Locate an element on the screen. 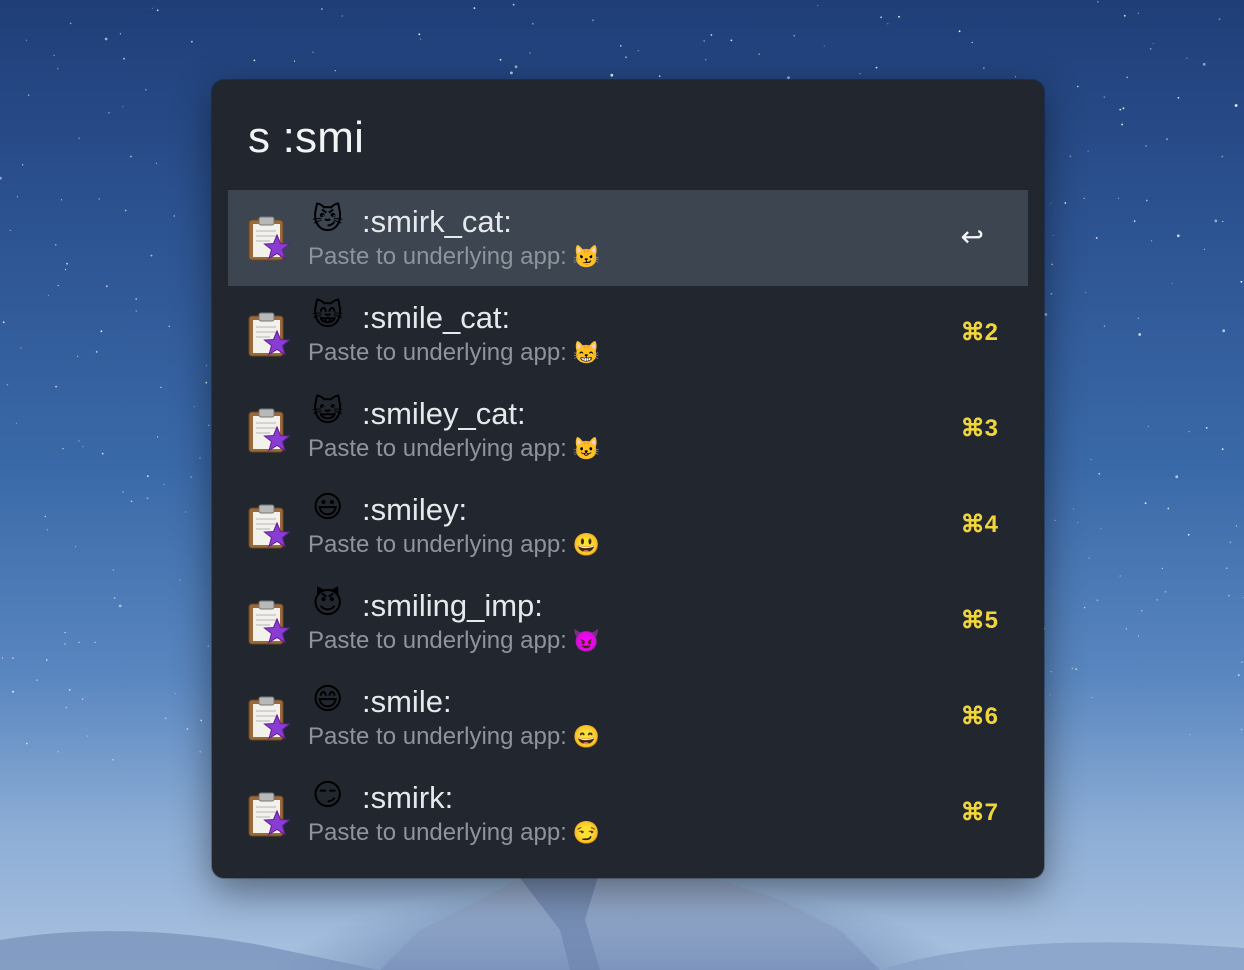  result-title: :smirk_cat: is located at coordinates (437, 221).